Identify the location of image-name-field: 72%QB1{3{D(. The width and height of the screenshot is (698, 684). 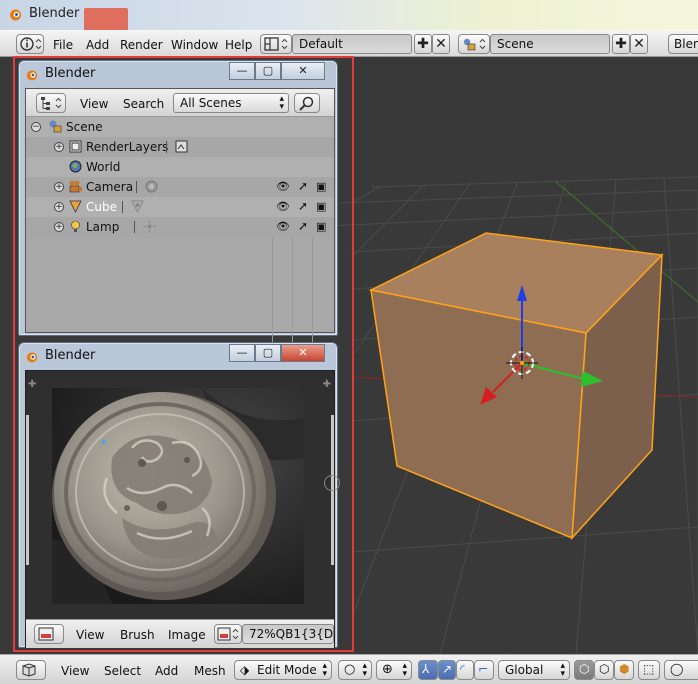
(288, 634).